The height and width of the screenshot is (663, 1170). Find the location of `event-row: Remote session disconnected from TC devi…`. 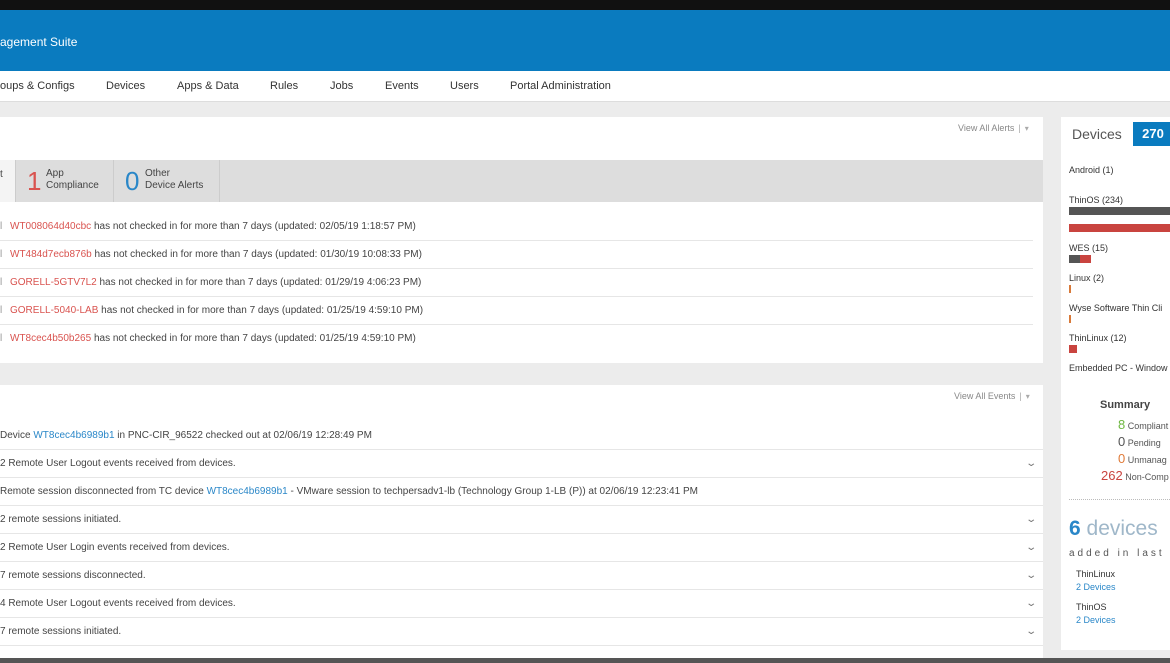

event-row: Remote session disconnected from TC devi… is located at coordinates (521, 492).